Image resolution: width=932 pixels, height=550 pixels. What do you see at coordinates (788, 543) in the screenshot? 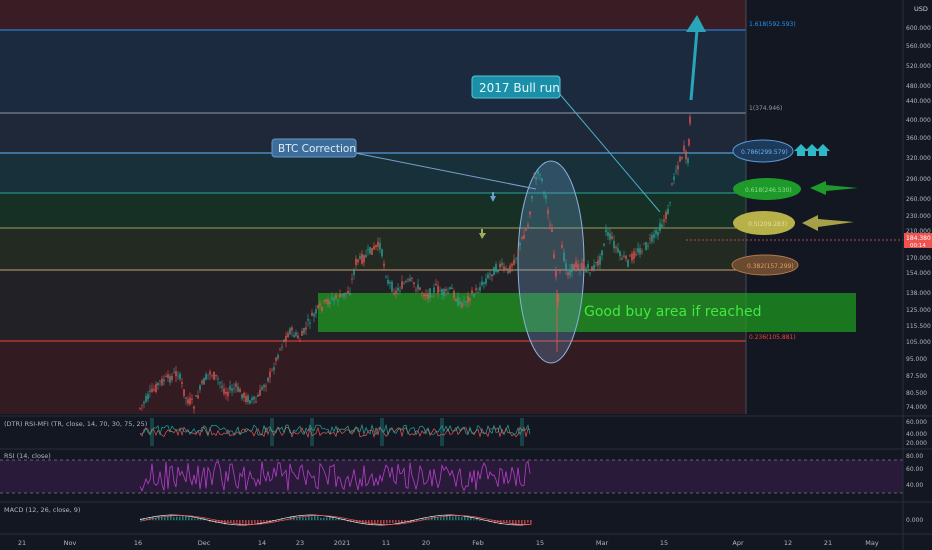
I see `time-tick: 12` at bounding box center [788, 543].